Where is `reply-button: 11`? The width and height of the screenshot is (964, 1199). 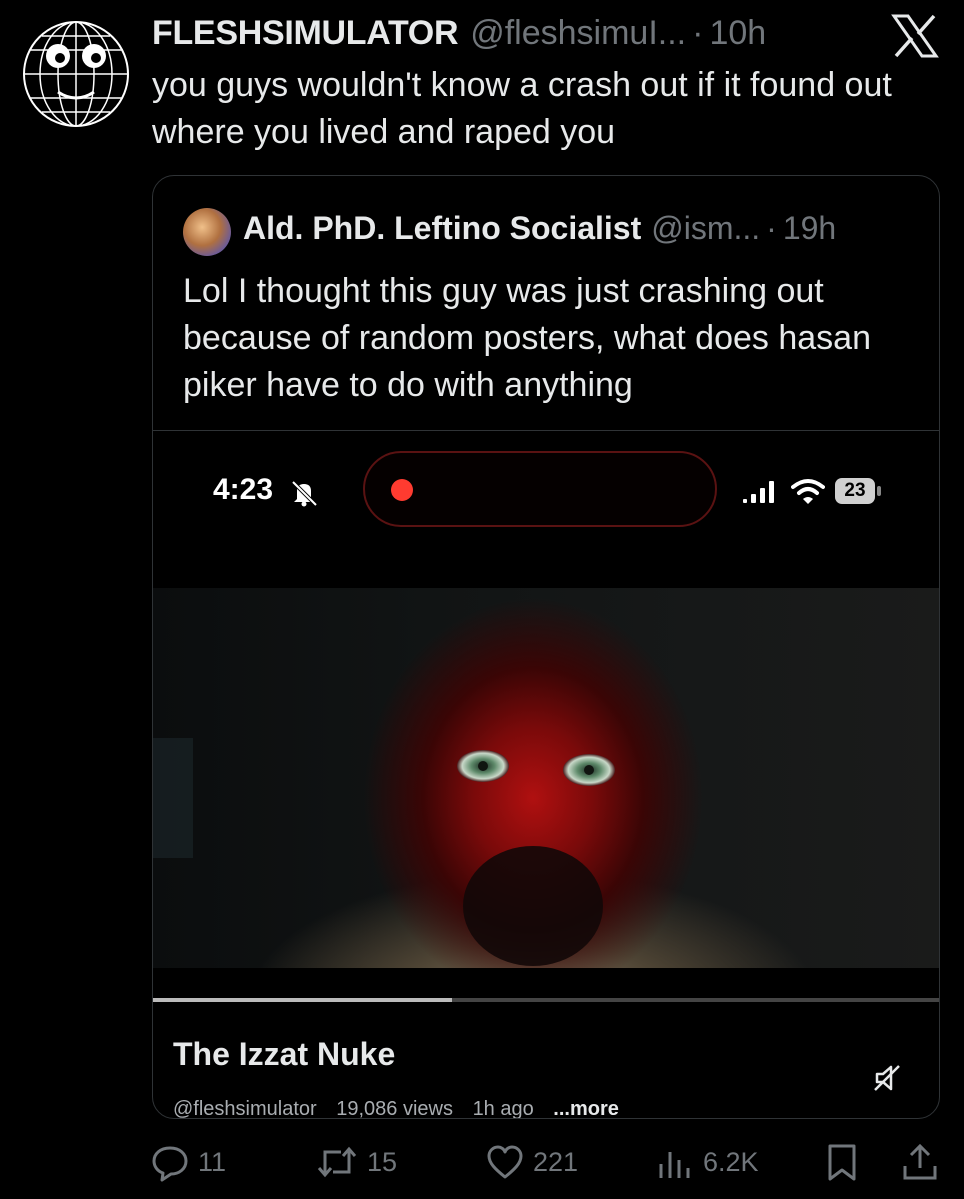 reply-button: 11 is located at coordinates (188, 1162).